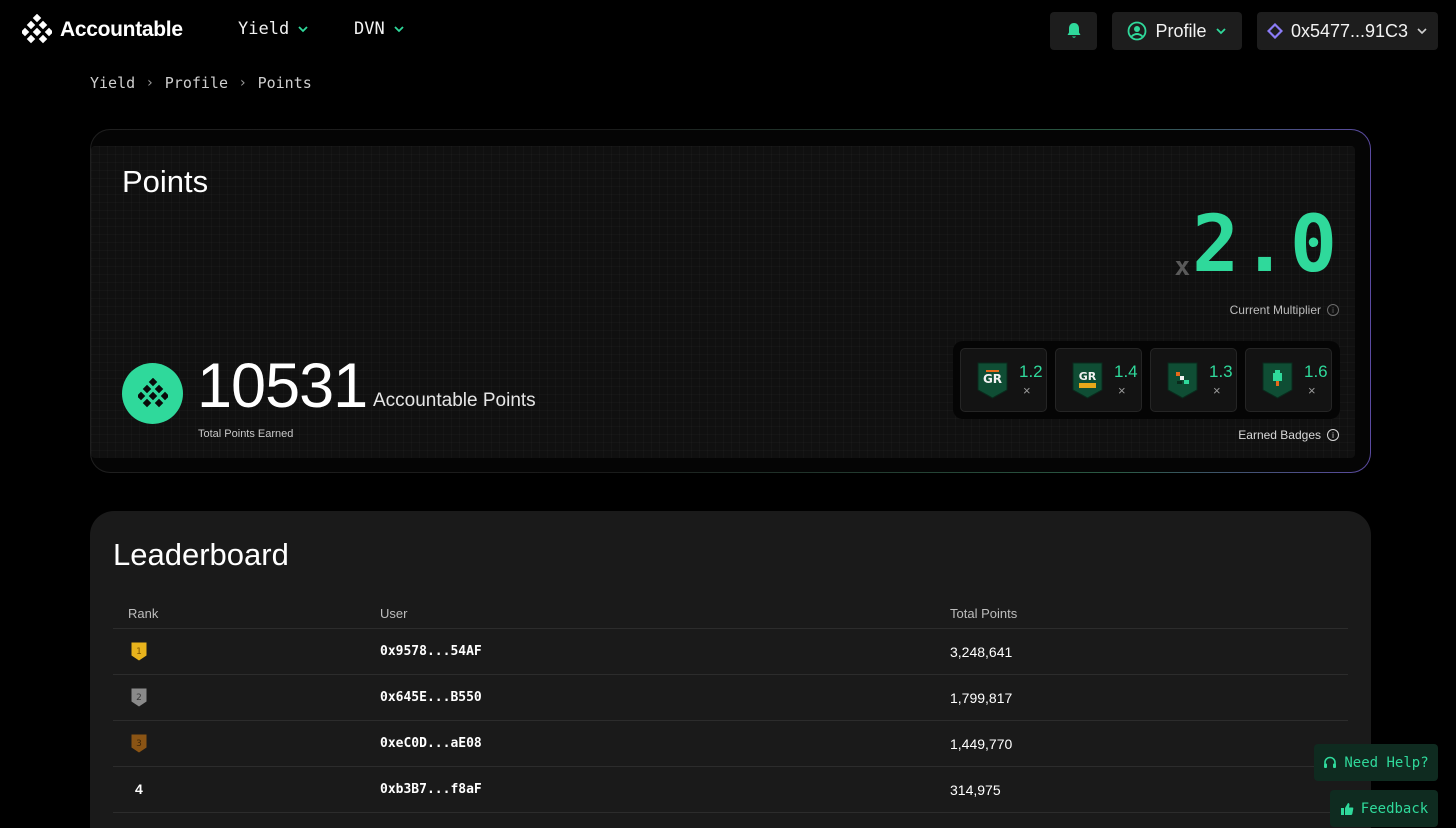 This screenshot has width=1456, height=828. I want to click on gold-medal-icon: 1, so click(139, 651).